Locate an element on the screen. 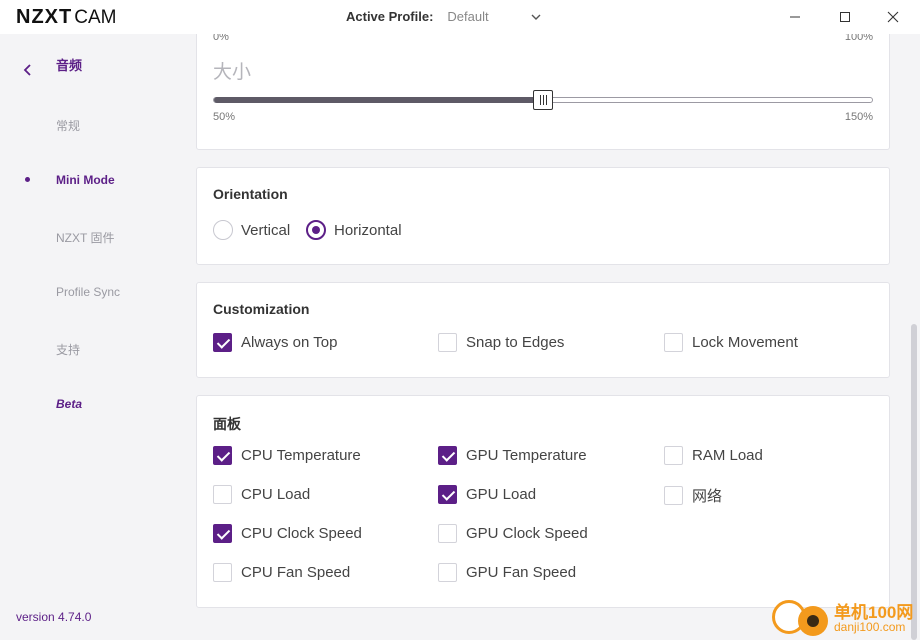 The image size is (920, 640). orientation-title: Orientation is located at coordinates (250, 194).